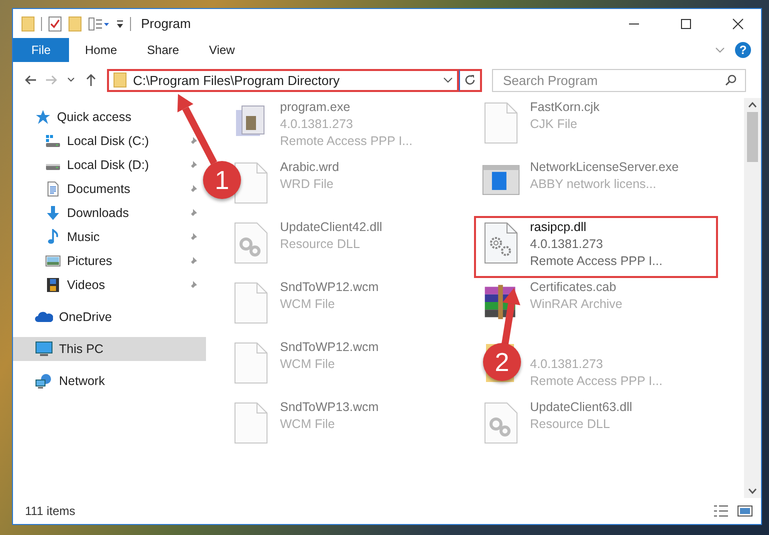 This screenshot has height=535, width=769. Describe the element at coordinates (221, 50) in the screenshot. I see `ribbon-tab: View` at that location.